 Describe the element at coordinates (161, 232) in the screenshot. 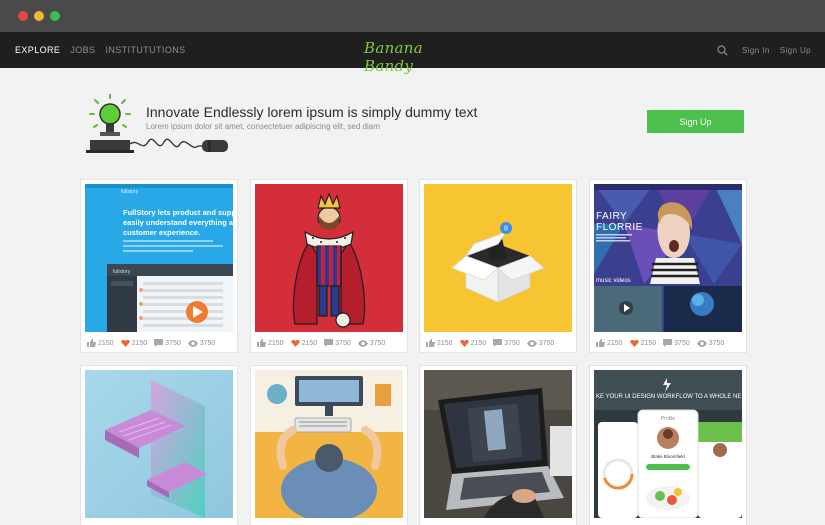

I see `svg-text: customer experience.` at that location.